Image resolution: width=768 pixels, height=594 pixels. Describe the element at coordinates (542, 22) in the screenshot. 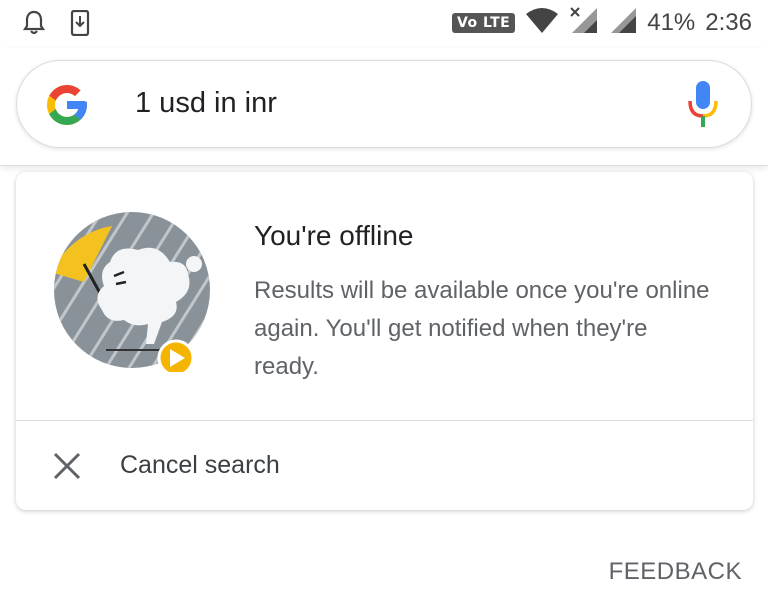

I see `wifi-icon` at that location.